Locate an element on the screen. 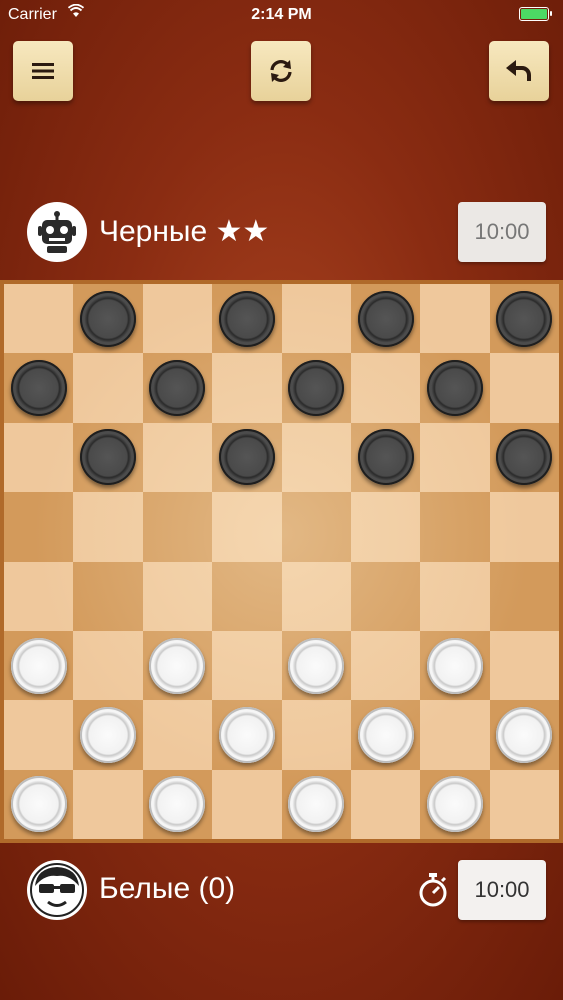 The height and width of the screenshot is (1000, 563). status-bar: Carrier 2:14 PM is located at coordinates (281, 15).